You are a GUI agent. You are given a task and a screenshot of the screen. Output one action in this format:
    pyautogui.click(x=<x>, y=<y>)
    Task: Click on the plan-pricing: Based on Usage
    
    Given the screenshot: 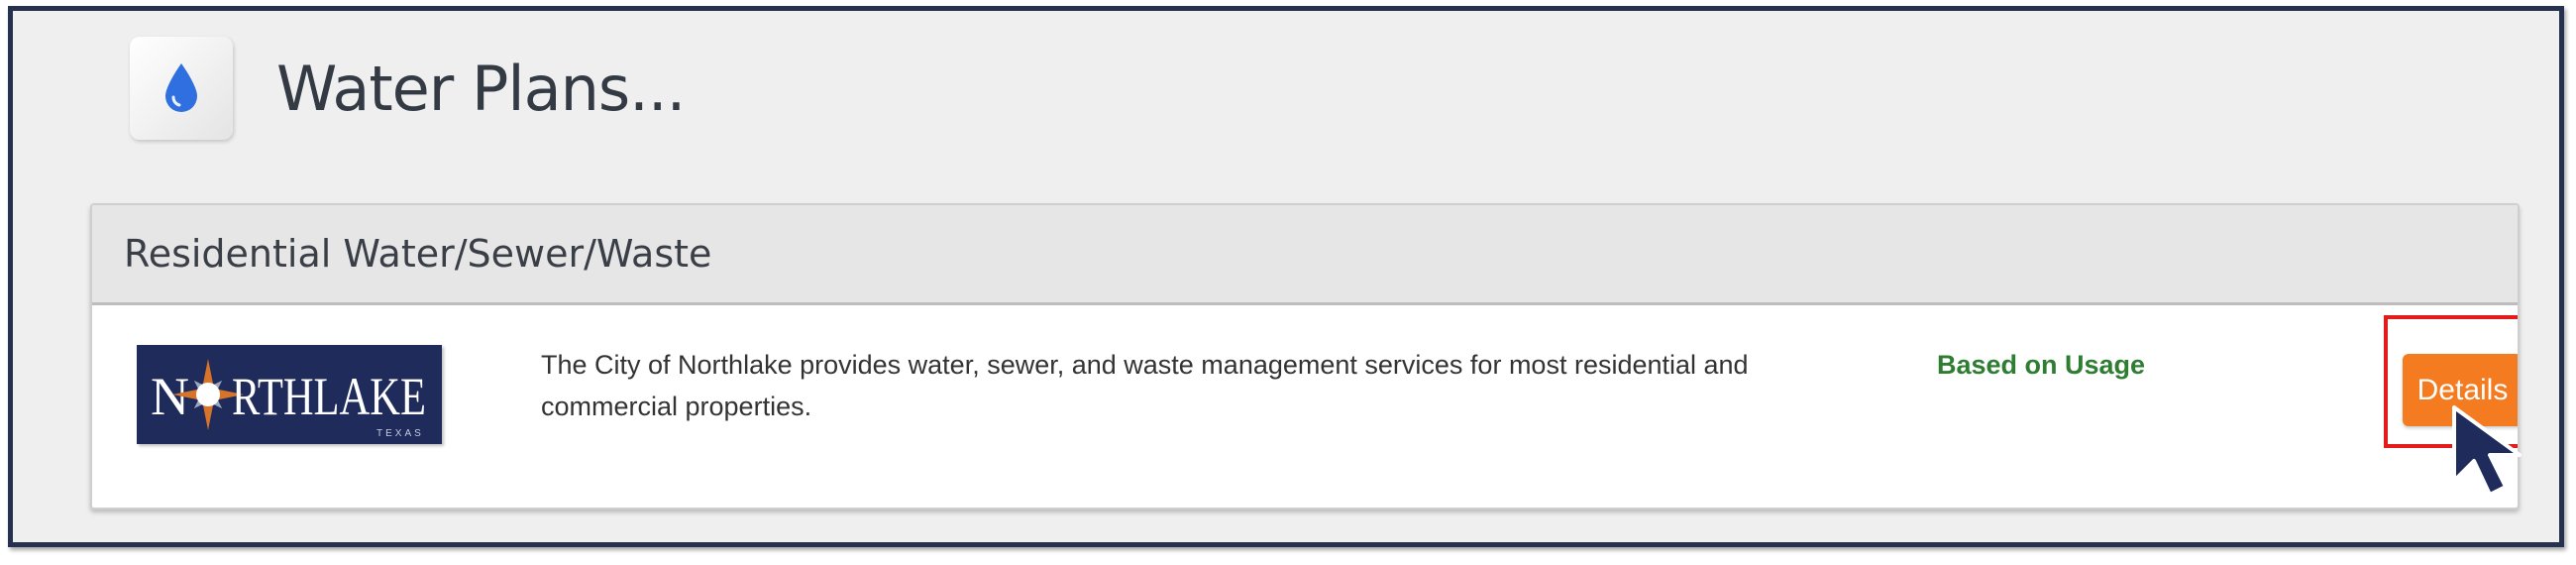 What is the action you would take?
    pyautogui.click(x=2041, y=365)
    